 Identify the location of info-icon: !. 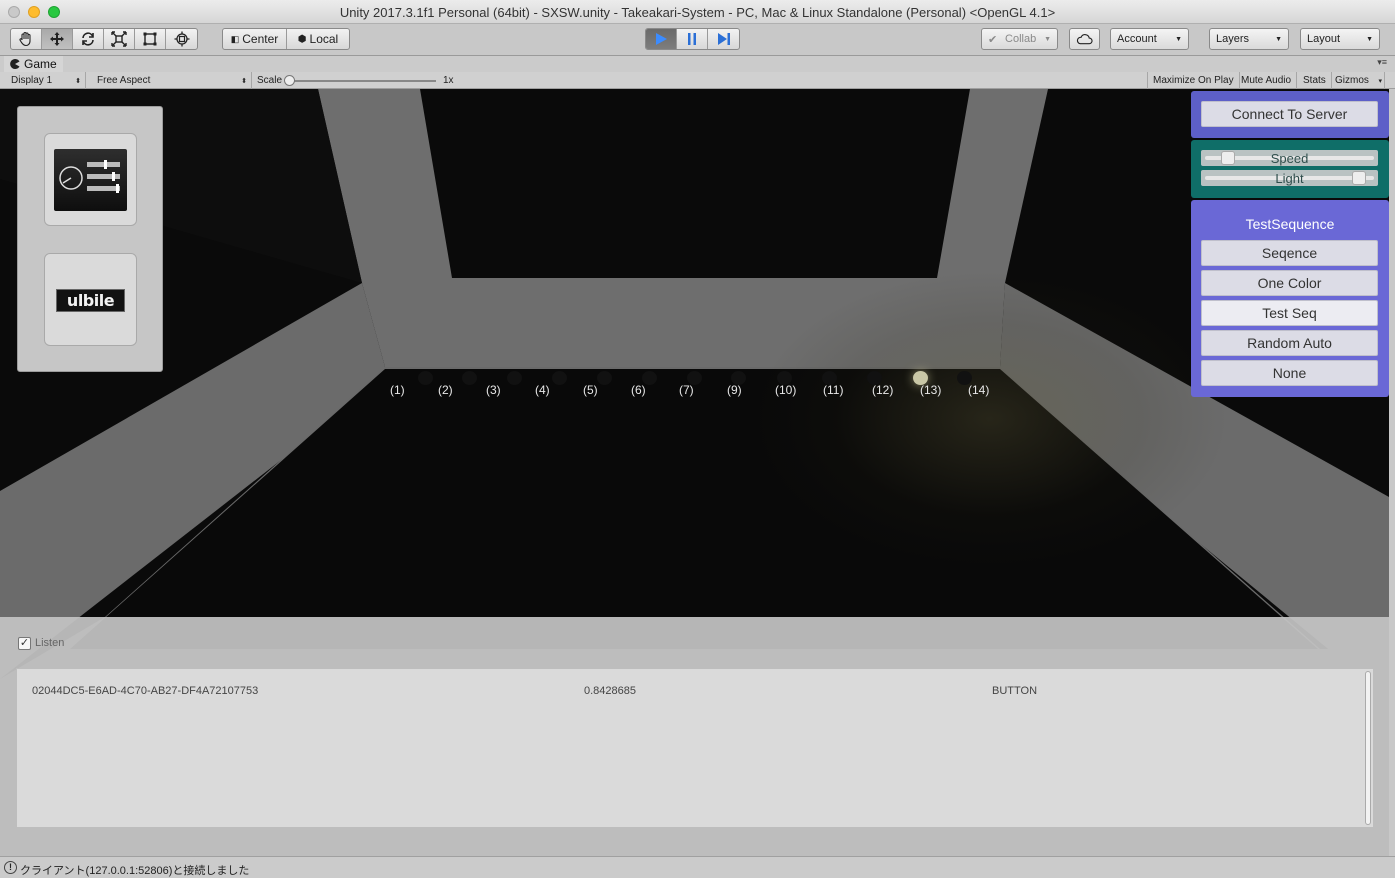
(10, 867).